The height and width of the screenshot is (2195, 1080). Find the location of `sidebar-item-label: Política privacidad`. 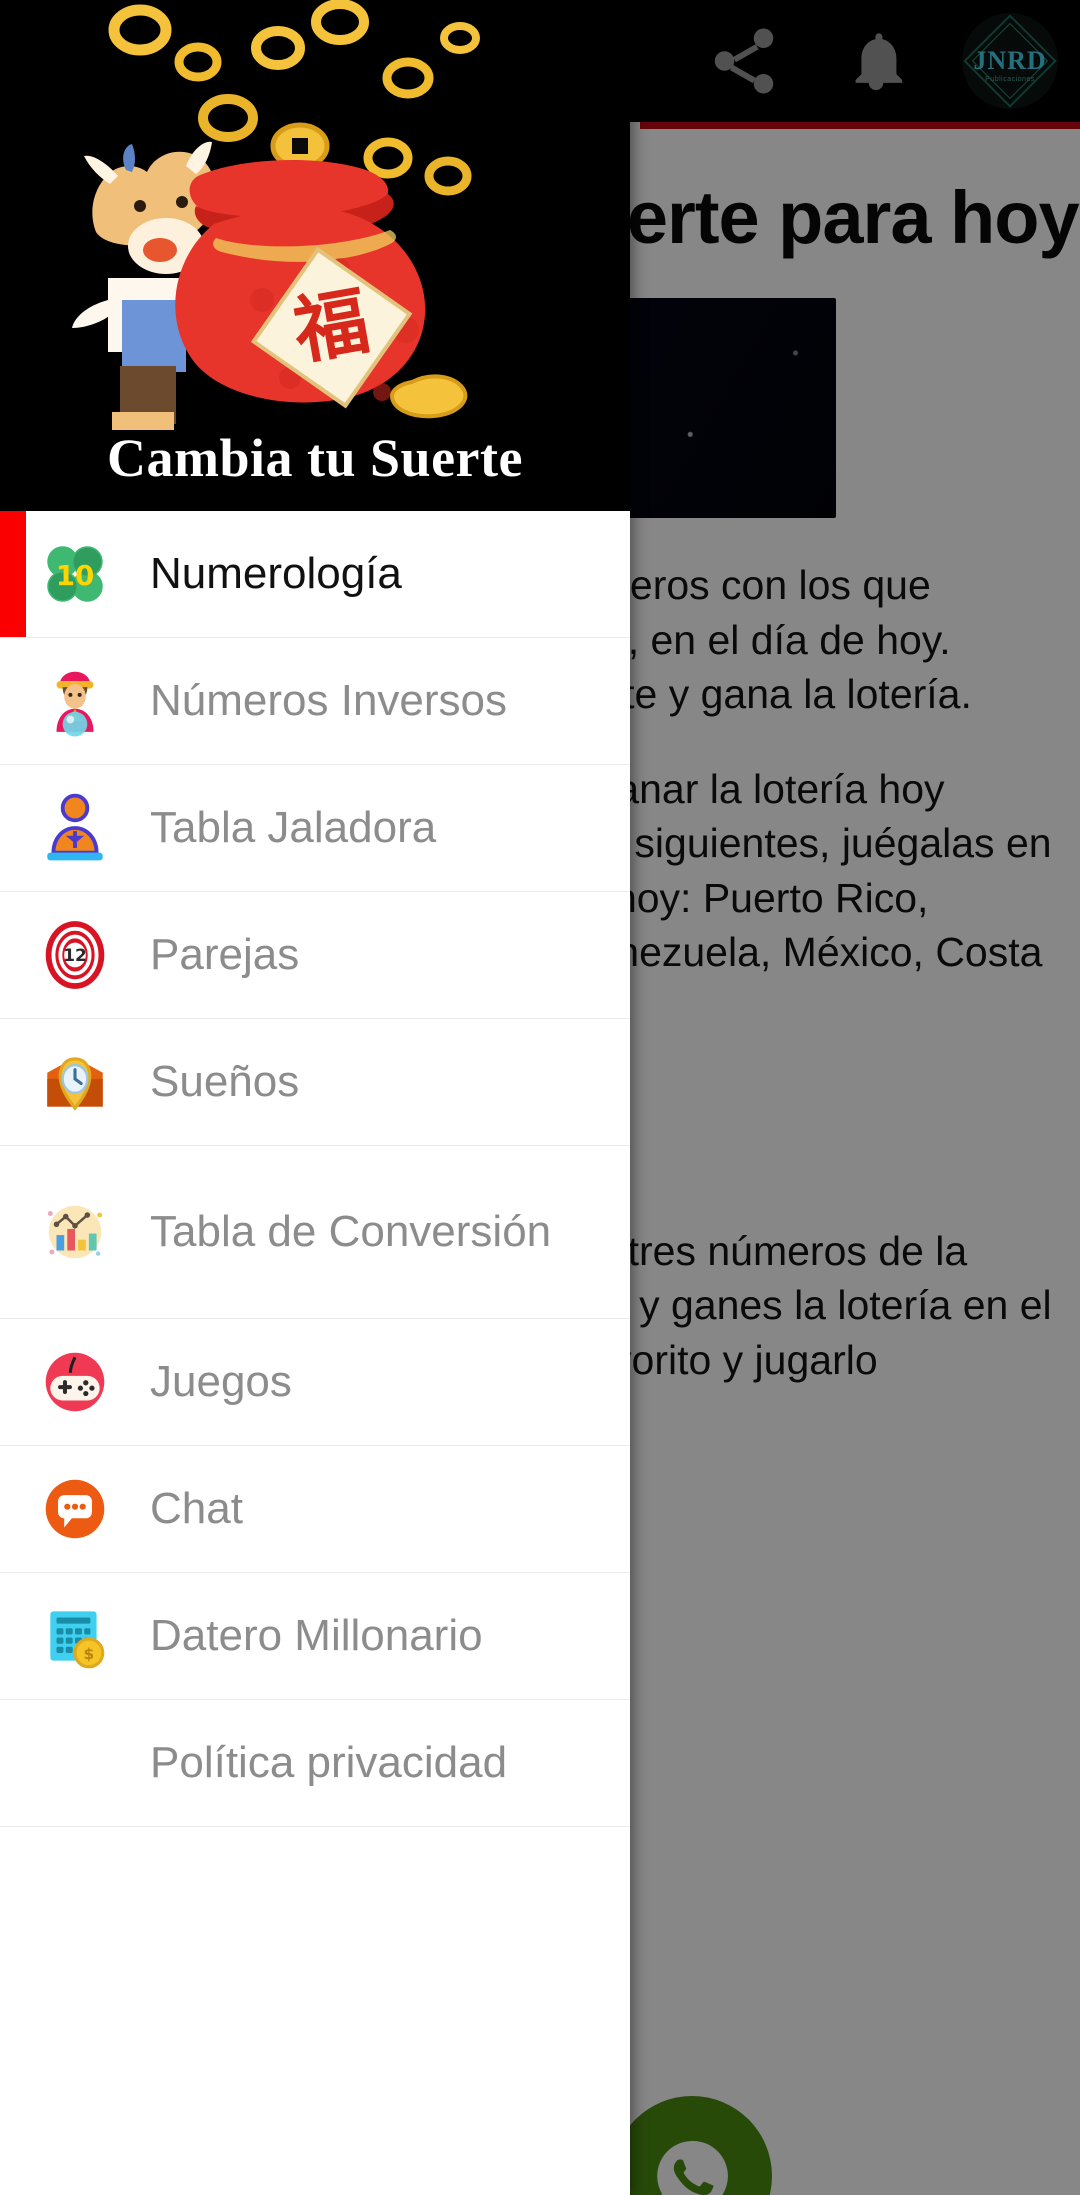

sidebar-item-label: Política privacidad is located at coordinates (329, 1763).